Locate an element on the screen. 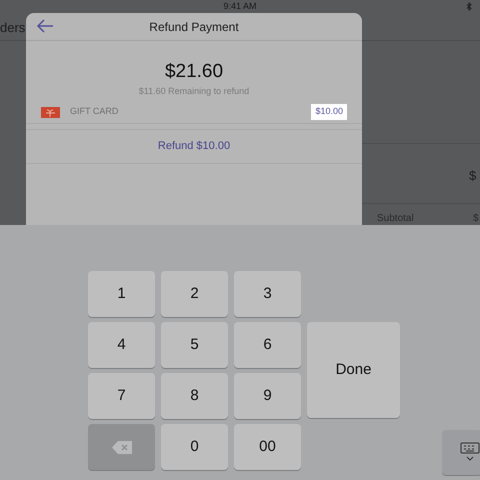 The image size is (480, 480). amount-text: $ is located at coordinates (472, 176).